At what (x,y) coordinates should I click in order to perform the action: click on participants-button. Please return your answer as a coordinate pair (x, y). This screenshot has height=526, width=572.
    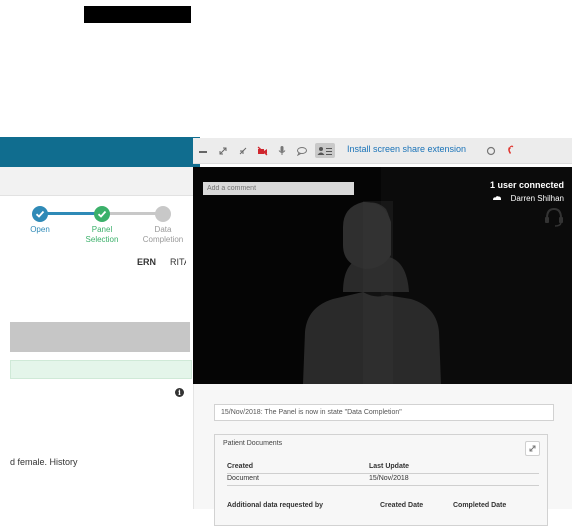
    Looking at the image, I should click on (325, 150).